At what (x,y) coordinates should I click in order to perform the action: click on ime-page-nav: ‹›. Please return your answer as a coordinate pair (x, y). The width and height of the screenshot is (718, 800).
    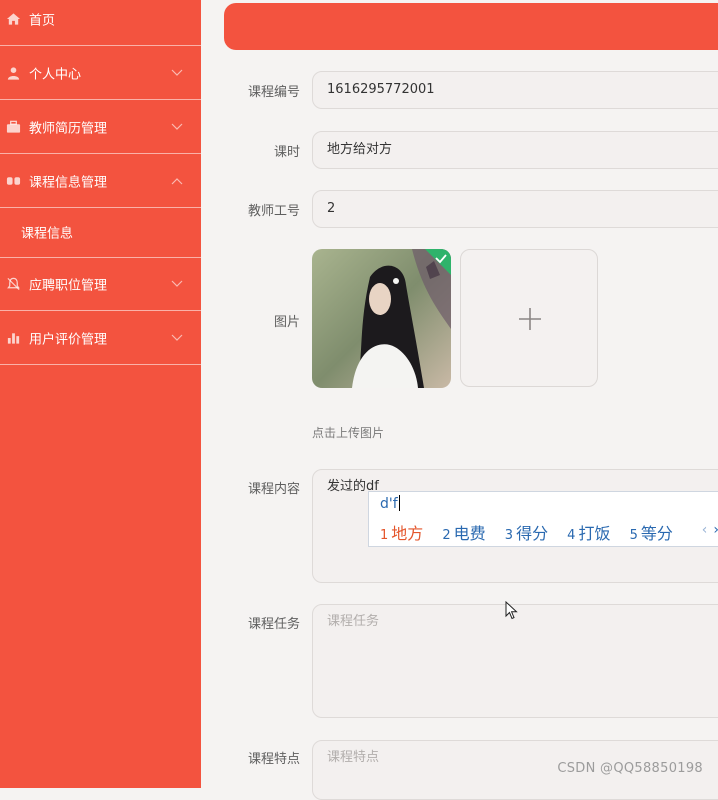
    Looking at the image, I should click on (710, 530).